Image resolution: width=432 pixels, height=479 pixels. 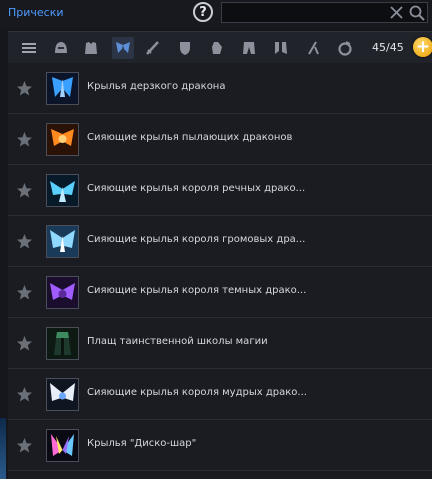 What do you see at coordinates (62, 190) in the screenshot?
I see `river-dragon-wings-icon` at bounding box center [62, 190].